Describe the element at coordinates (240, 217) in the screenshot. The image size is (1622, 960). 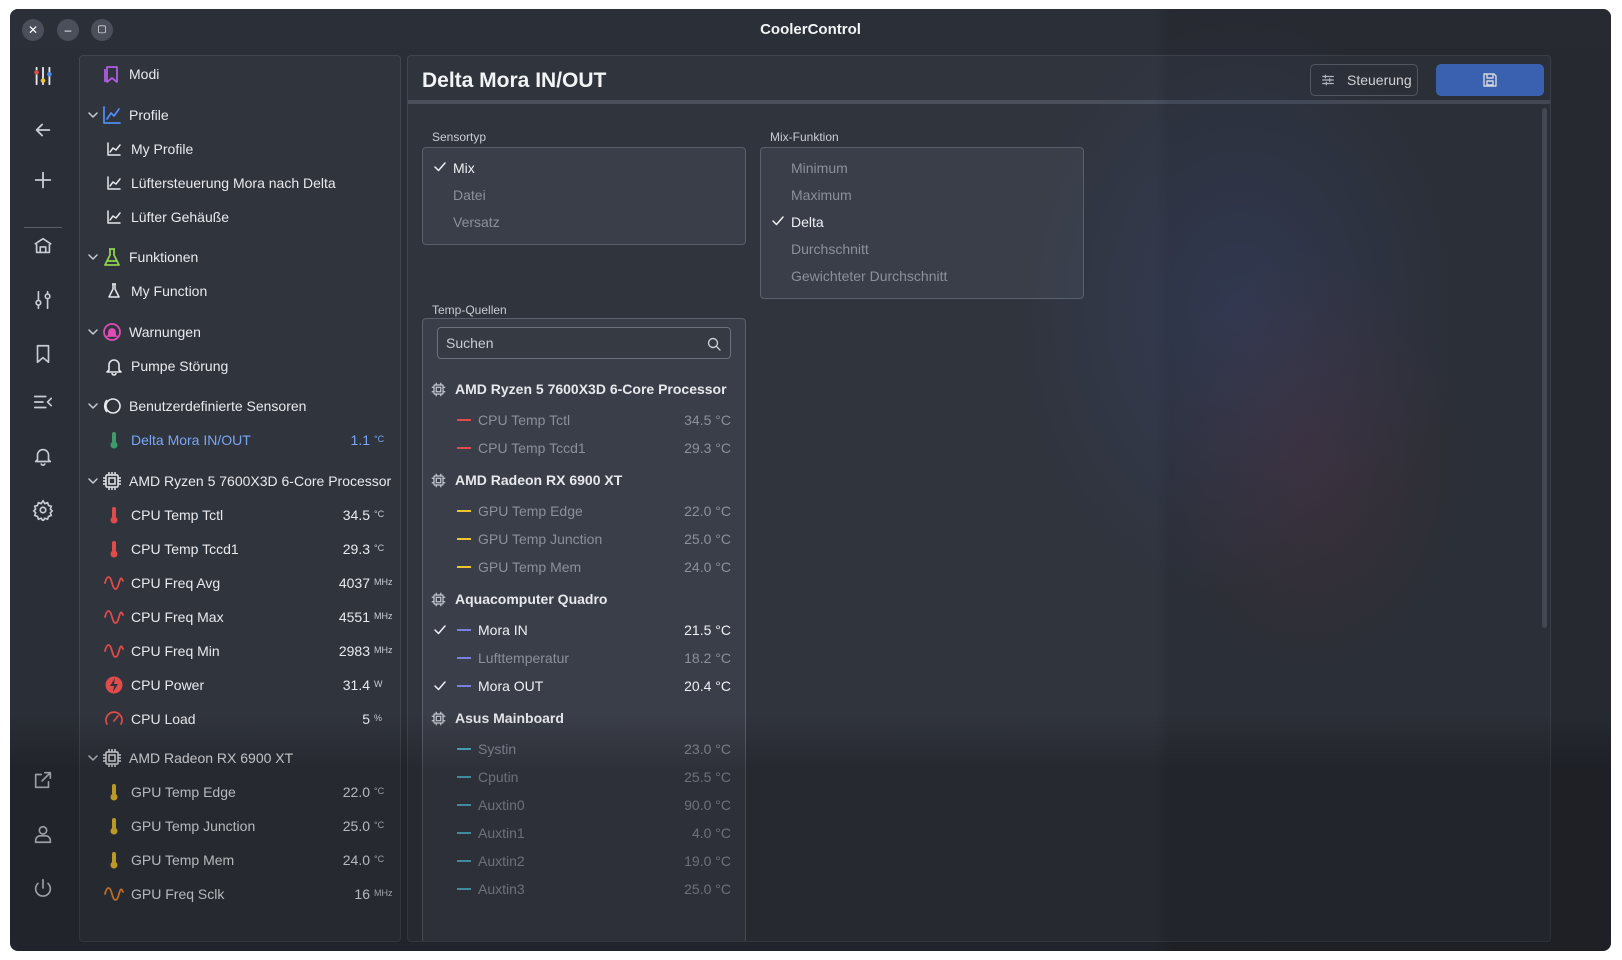
I see `sidebar-item-profile-gehaeuse: Lüfter Gehäuße` at that location.